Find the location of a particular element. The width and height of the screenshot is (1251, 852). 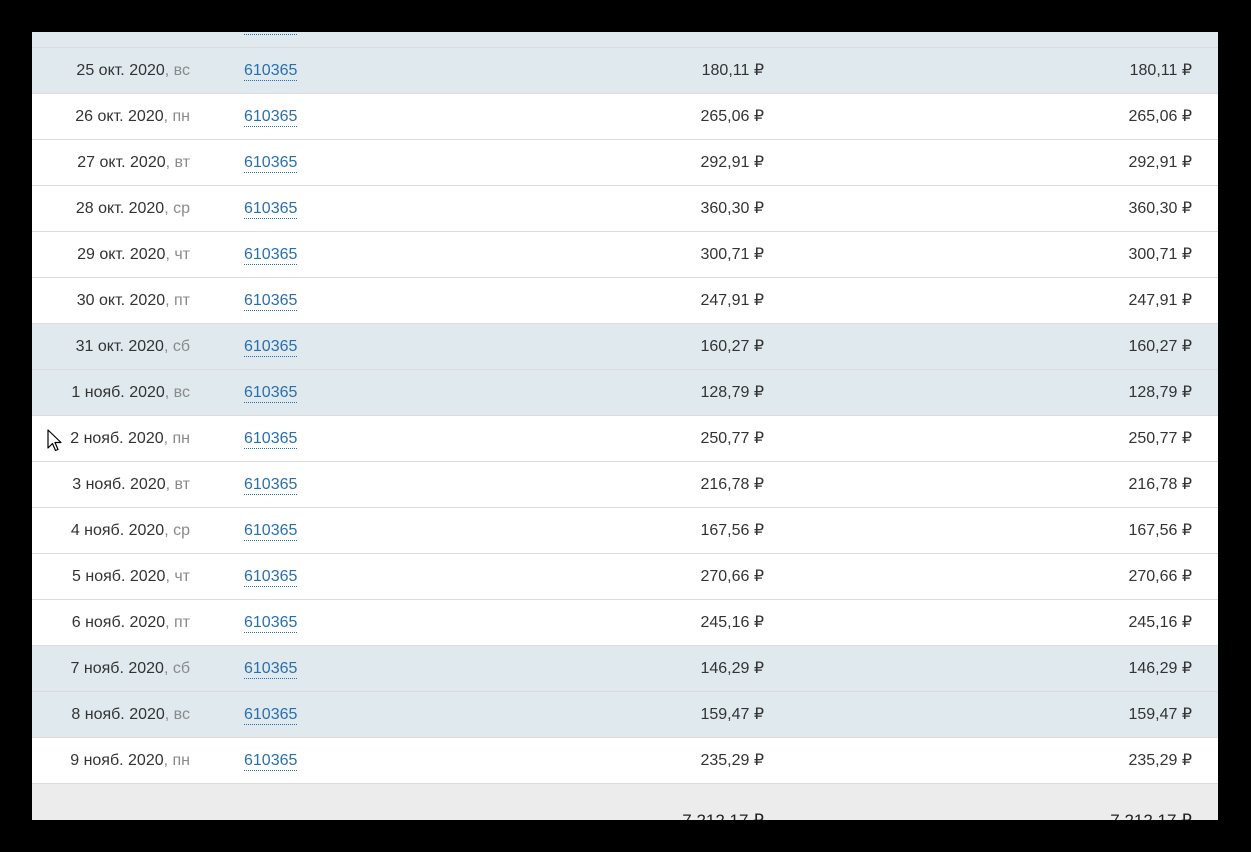

table-row: 28 окт. 2020, ср 610365 360,30 ₽ 360,30 ₽ is located at coordinates (625, 209).